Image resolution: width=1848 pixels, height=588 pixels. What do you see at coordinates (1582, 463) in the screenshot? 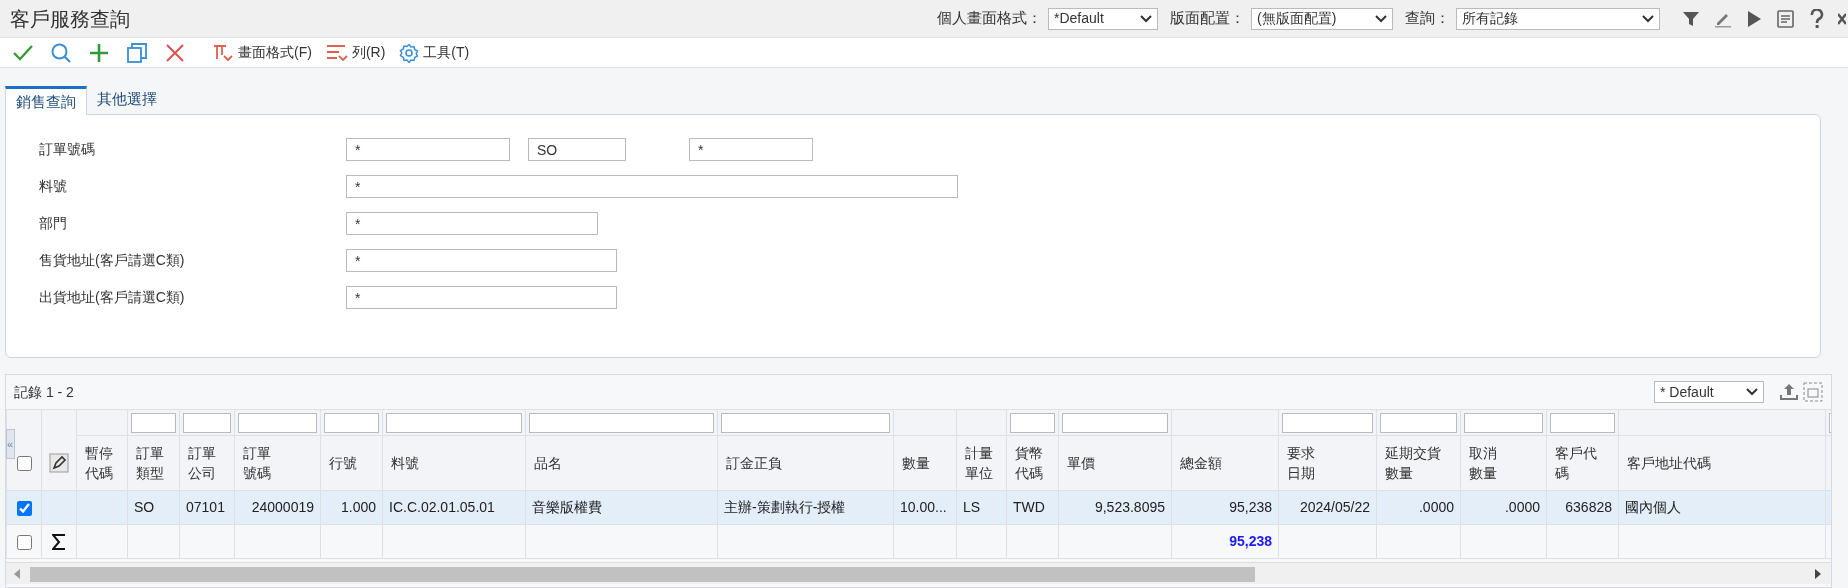
I see `column-header: 客戶代 碼` at bounding box center [1582, 463].